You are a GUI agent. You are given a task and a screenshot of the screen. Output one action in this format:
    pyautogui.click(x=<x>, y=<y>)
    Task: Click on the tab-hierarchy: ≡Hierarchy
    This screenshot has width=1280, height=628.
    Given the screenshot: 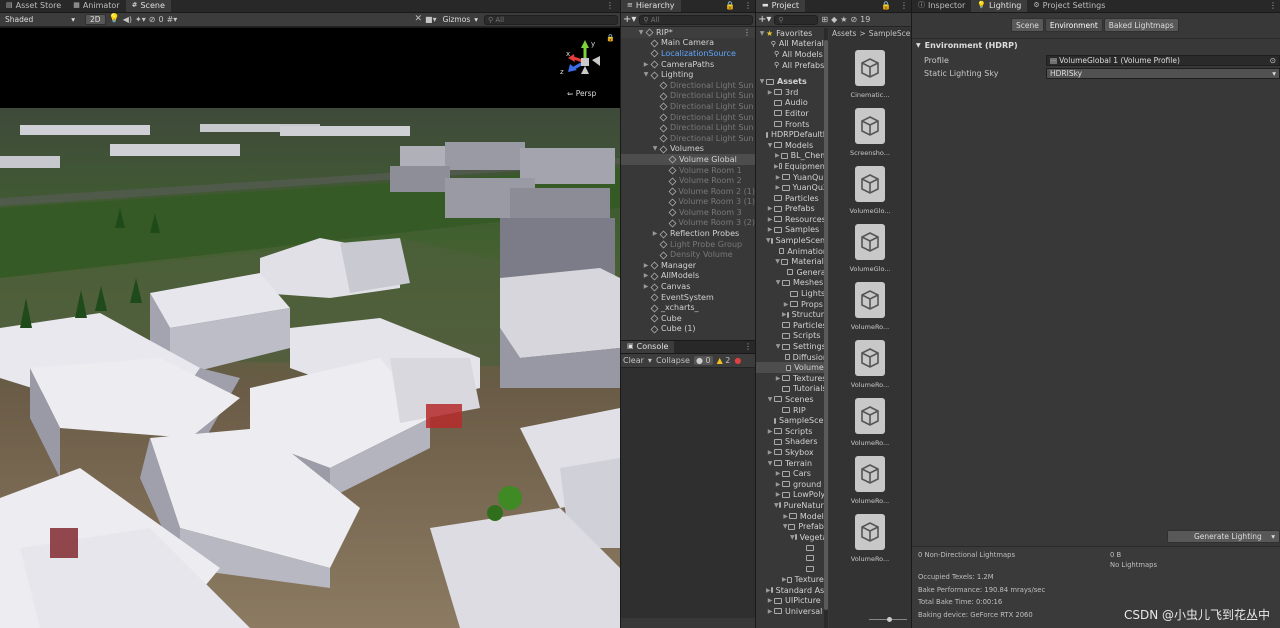 What is the action you would take?
    pyautogui.click(x=651, y=6)
    